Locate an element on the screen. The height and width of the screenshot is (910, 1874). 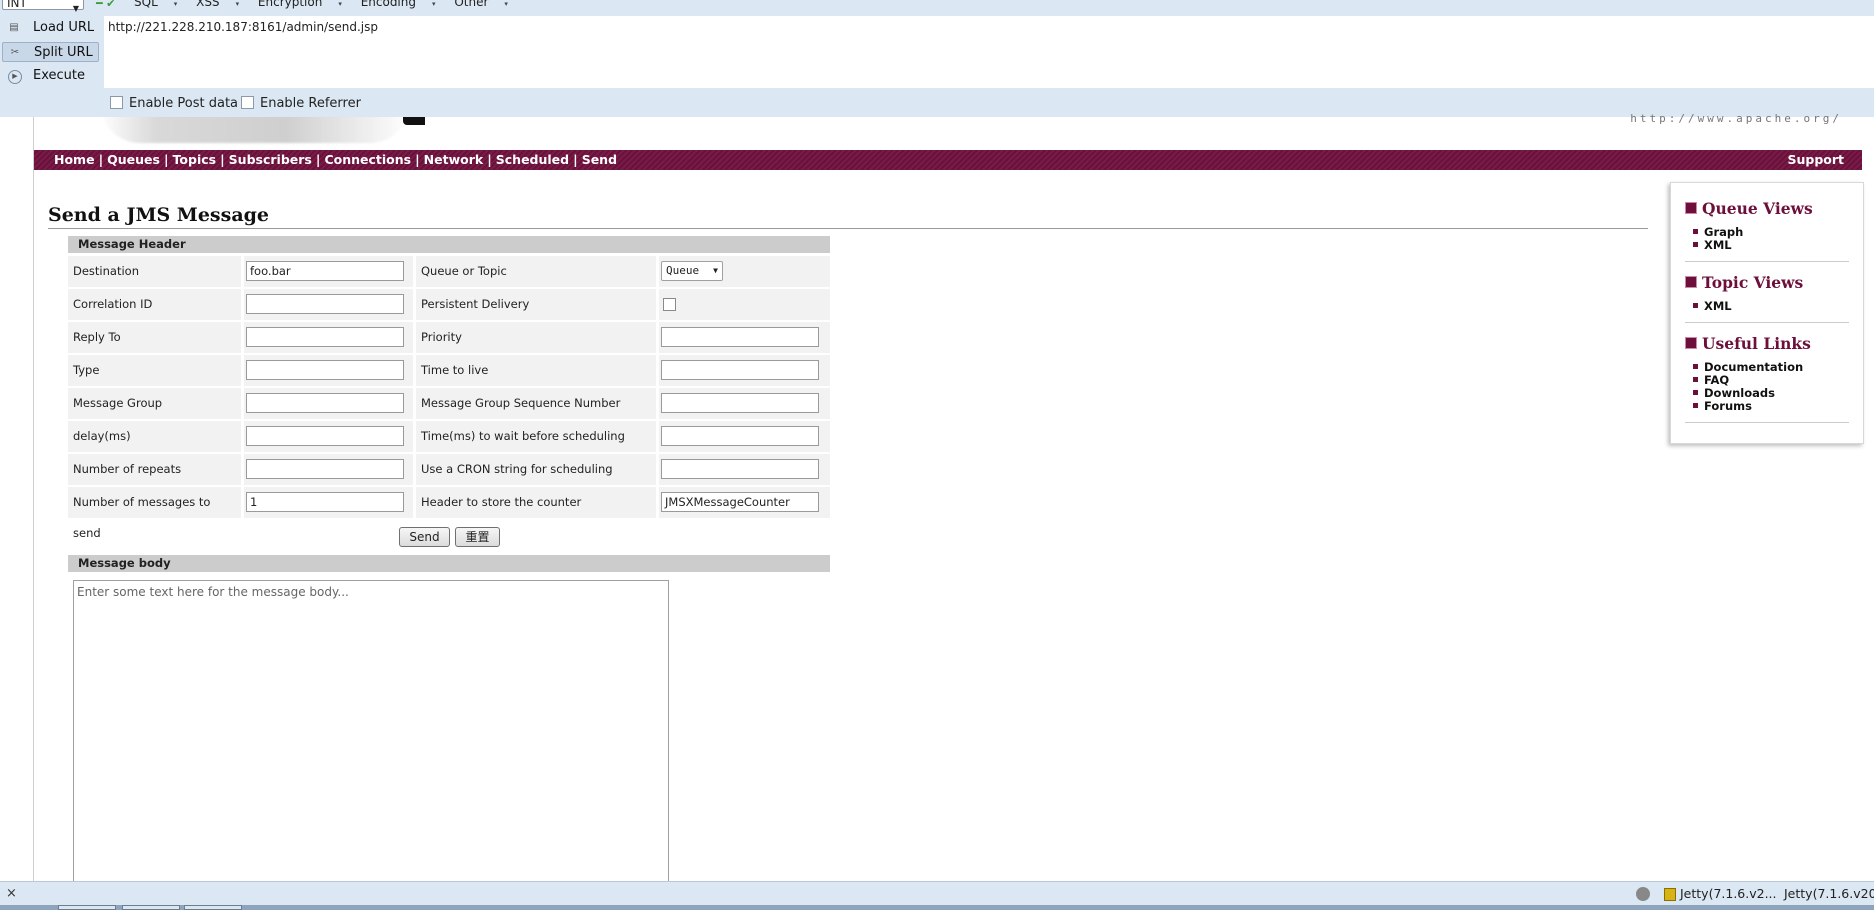
nav-home: Home is located at coordinates (74, 159).